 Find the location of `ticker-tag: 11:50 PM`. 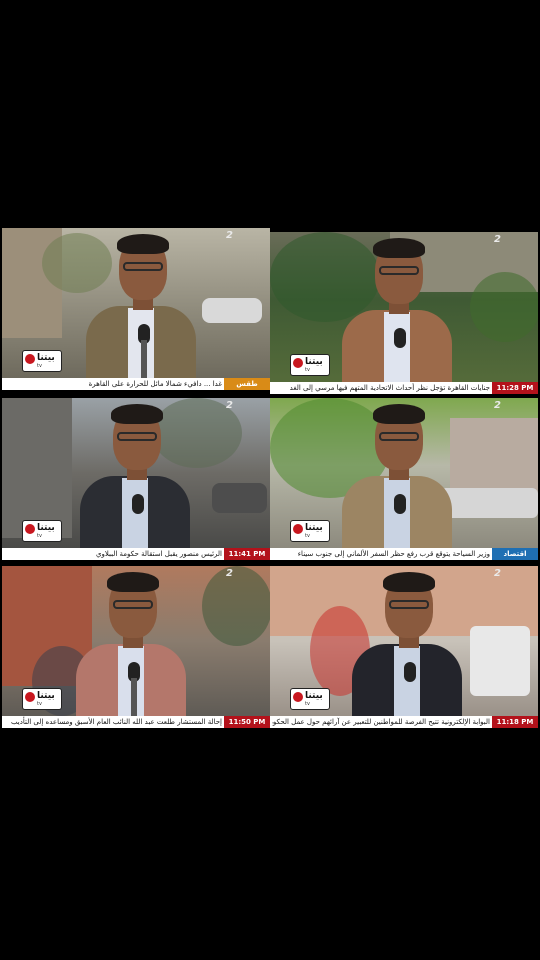

ticker-tag: 11:50 PM is located at coordinates (247, 722).